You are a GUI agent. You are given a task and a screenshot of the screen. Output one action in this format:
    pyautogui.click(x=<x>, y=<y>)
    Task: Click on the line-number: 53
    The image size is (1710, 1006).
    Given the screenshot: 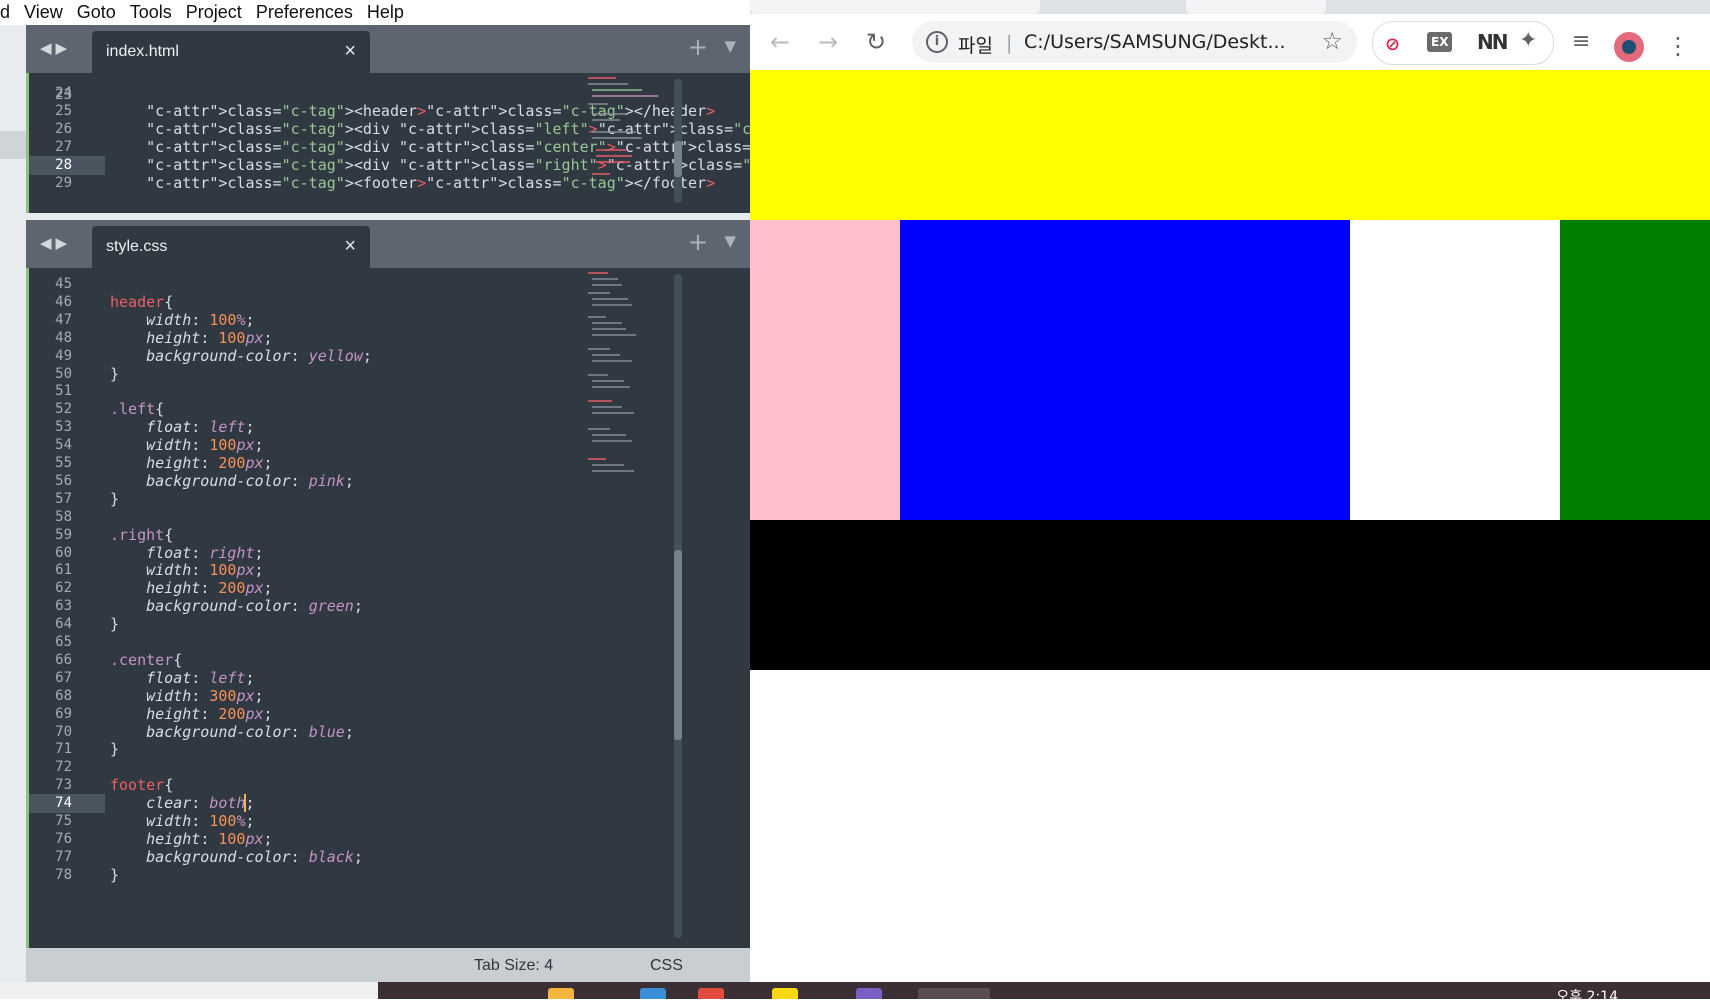 What is the action you would take?
    pyautogui.click(x=63, y=427)
    